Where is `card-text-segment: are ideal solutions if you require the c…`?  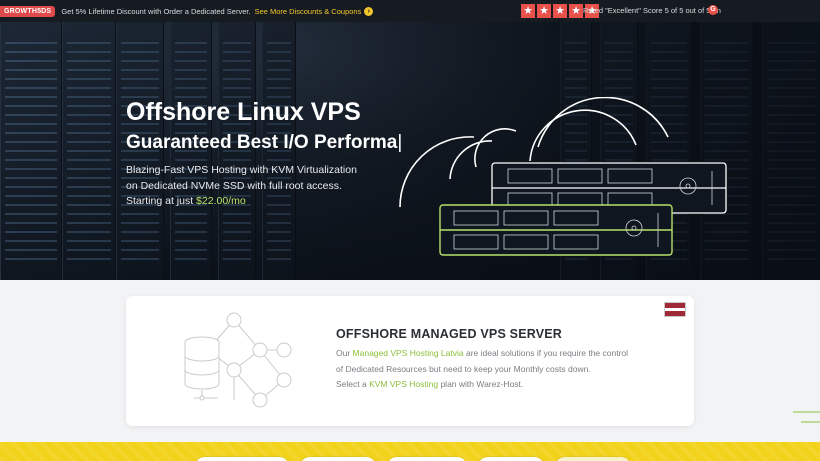
card-text-segment: are ideal solutions if you require the c… is located at coordinates (547, 353).